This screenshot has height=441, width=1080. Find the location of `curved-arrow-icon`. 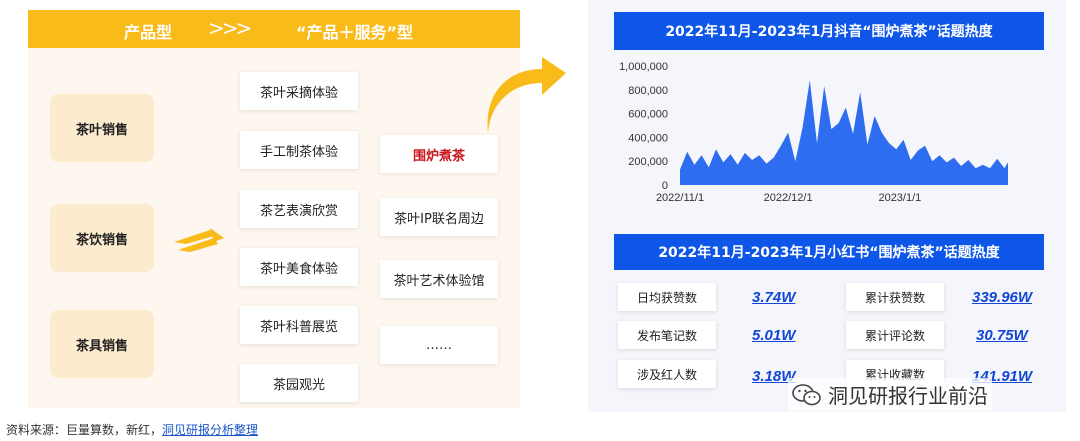

curved-arrow-icon is located at coordinates (526, 95).